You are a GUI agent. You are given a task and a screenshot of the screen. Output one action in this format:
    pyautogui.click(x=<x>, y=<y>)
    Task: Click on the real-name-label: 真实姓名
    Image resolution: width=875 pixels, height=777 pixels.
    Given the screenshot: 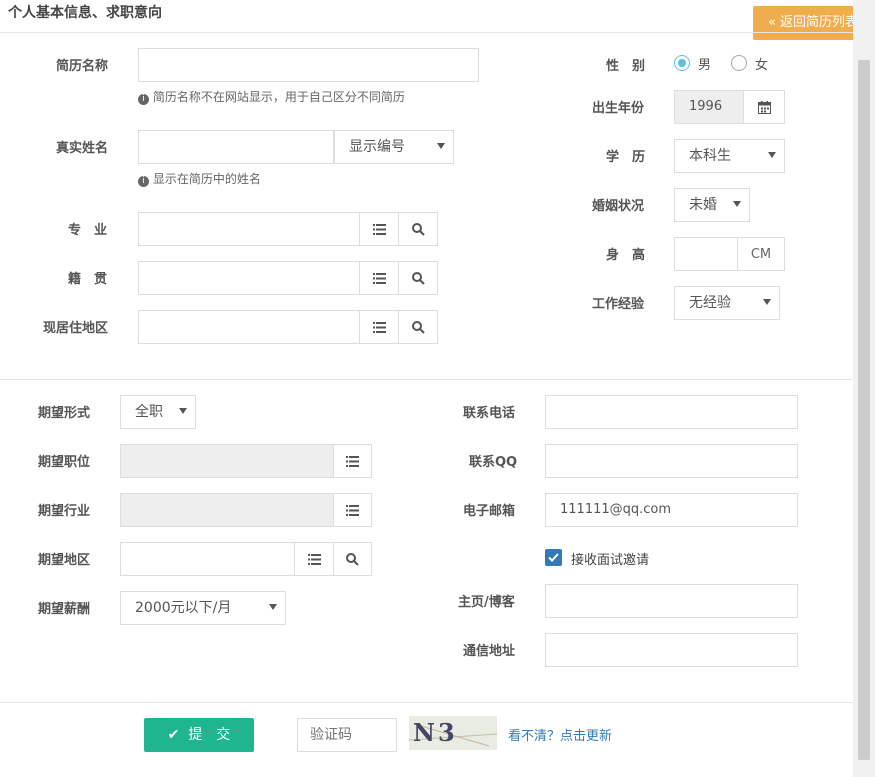 What is the action you would take?
    pyautogui.click(x=82, y=148)
    